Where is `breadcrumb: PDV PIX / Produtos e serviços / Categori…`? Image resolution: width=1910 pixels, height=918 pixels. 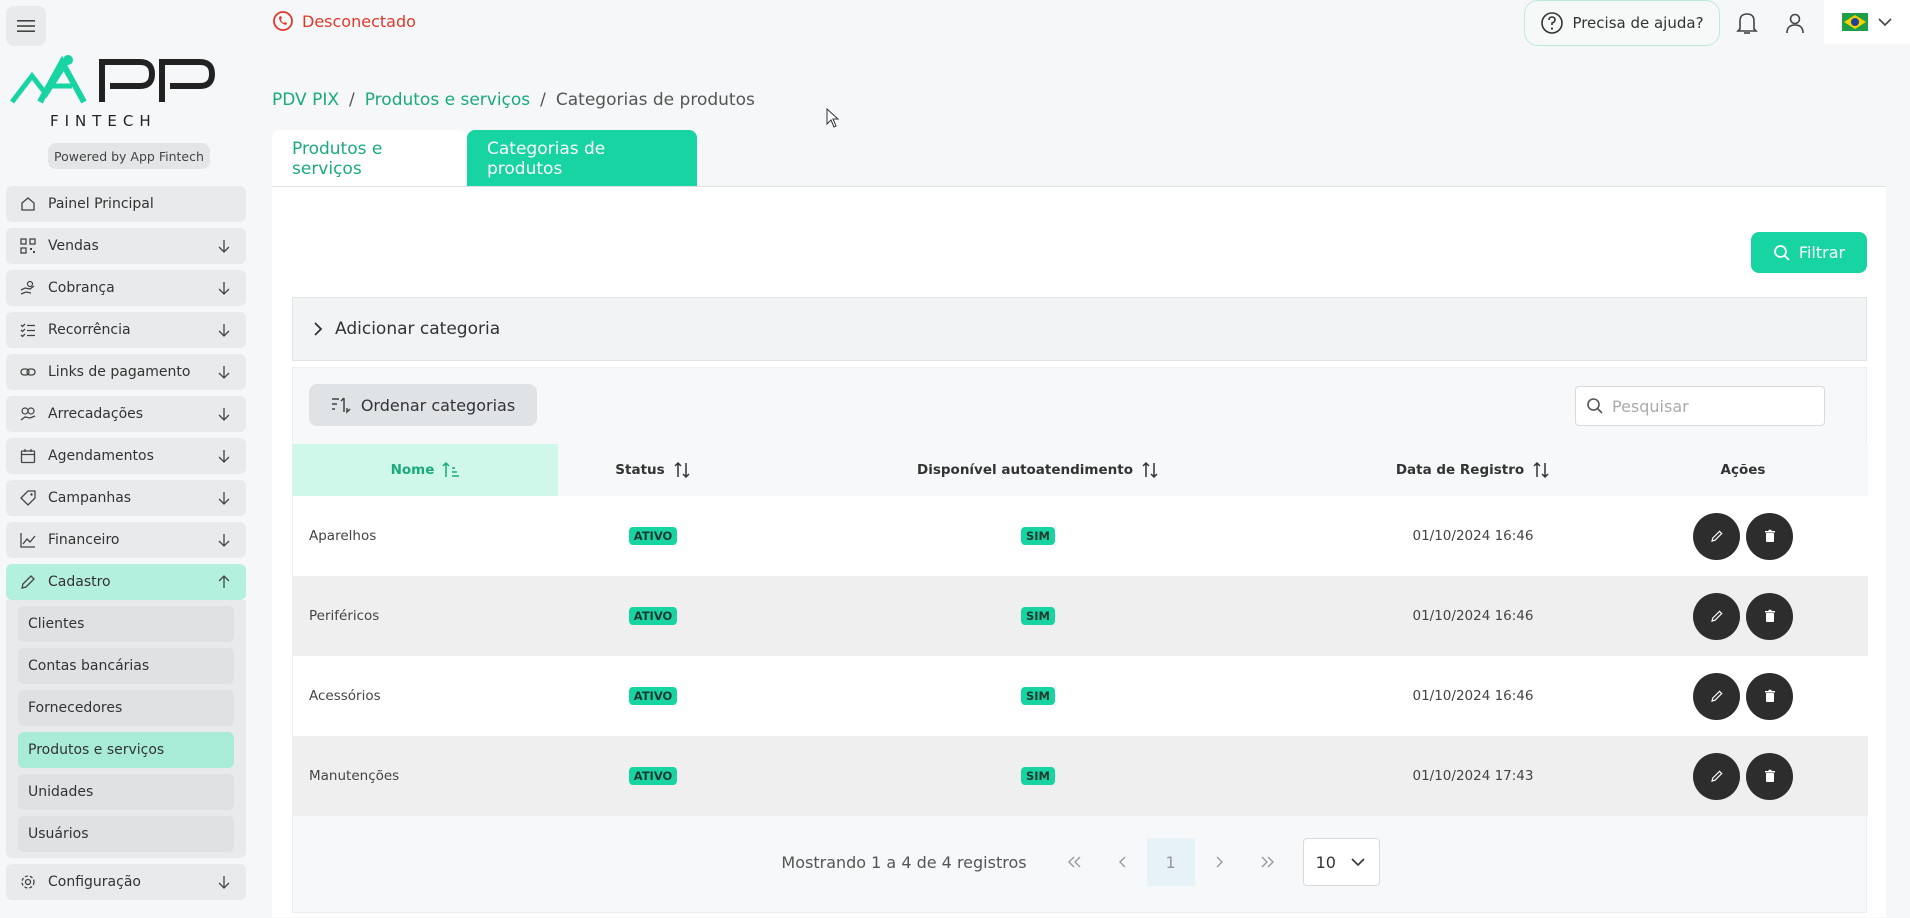 breadcrumb: PDV PIX / Produtos e serviços / Categori… is located at coordinates (513, 100).